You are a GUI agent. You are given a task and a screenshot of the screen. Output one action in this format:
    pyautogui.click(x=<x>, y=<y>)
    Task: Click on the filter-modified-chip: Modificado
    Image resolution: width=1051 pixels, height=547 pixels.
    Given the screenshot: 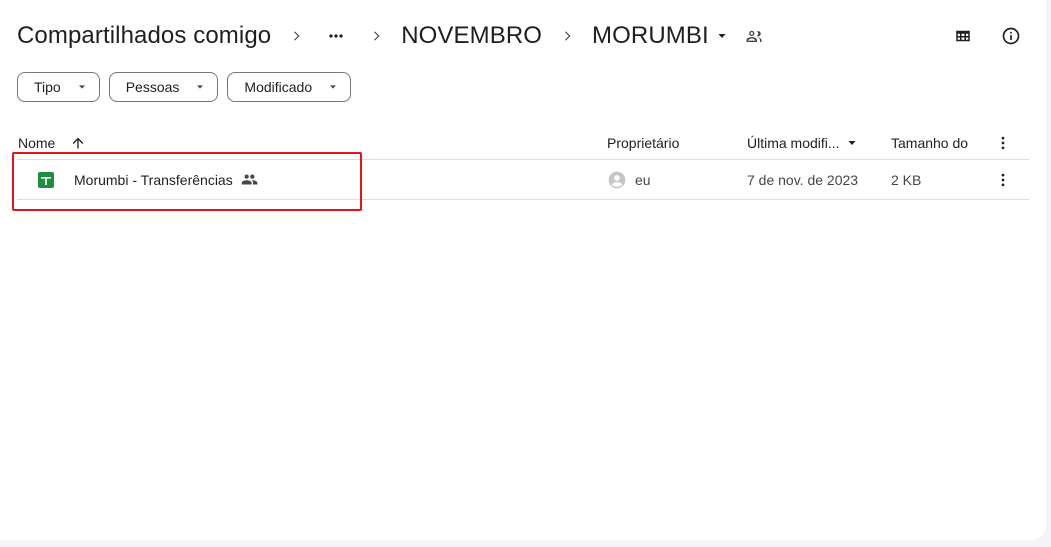 What is the action you would take?
    pyautogui.click(x=289, y=87)
    